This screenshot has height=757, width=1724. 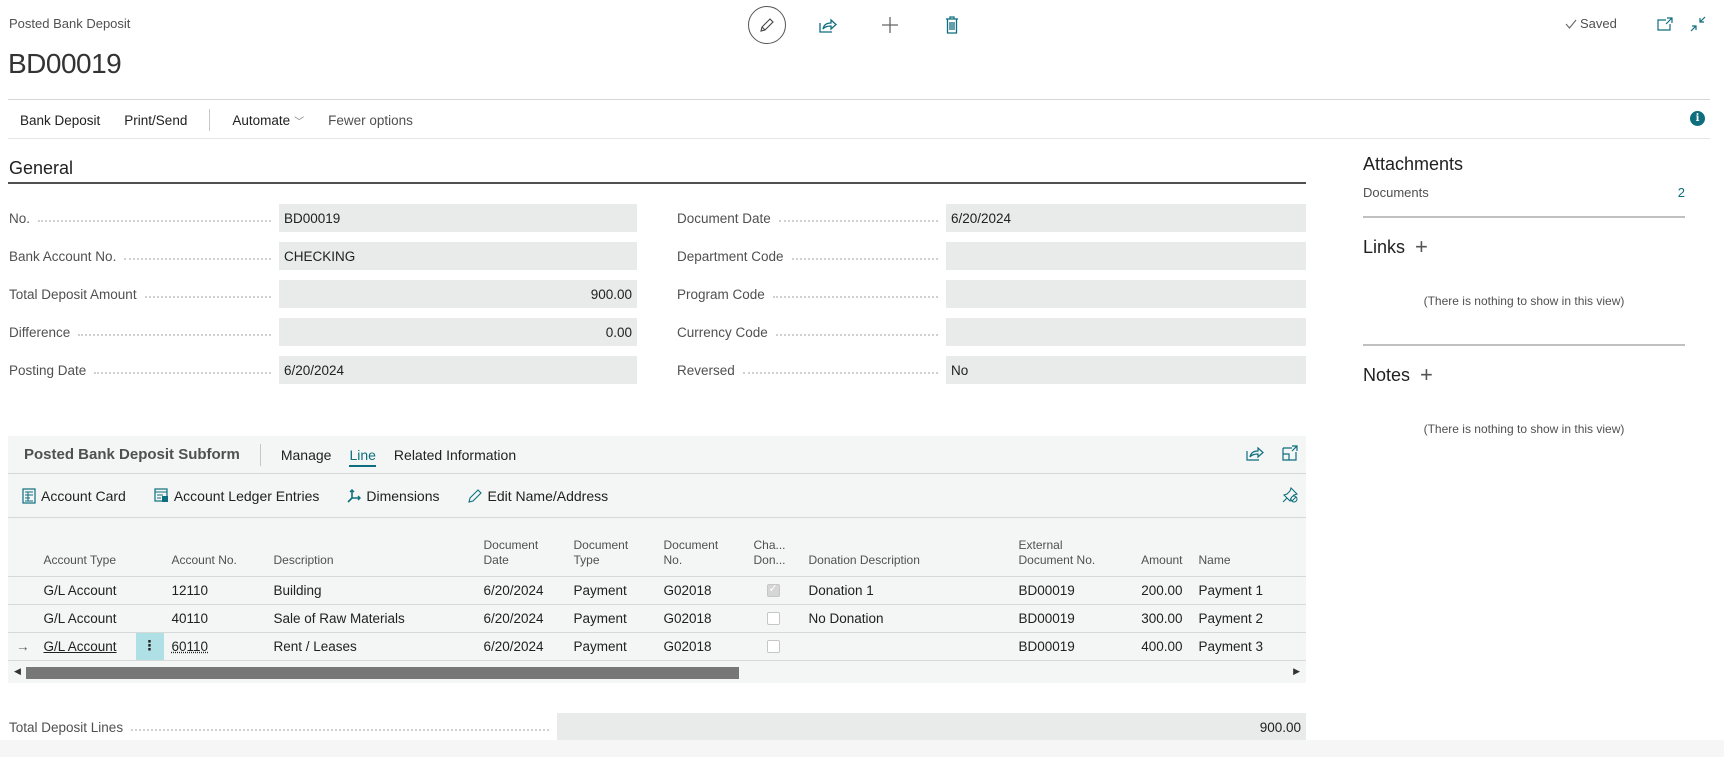 What do you see at coordinates (132, 454) in the screenshot?
I see `subform-title: Posted Bank Deposit Subform` at bounding box center [132, 454].